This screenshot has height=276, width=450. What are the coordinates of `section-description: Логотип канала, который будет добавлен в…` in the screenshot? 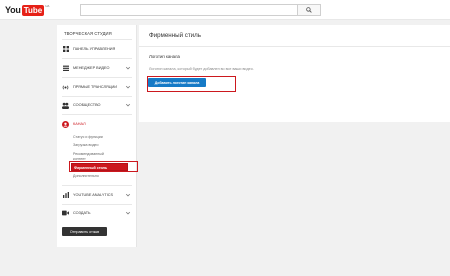 It's located at (201, 69).